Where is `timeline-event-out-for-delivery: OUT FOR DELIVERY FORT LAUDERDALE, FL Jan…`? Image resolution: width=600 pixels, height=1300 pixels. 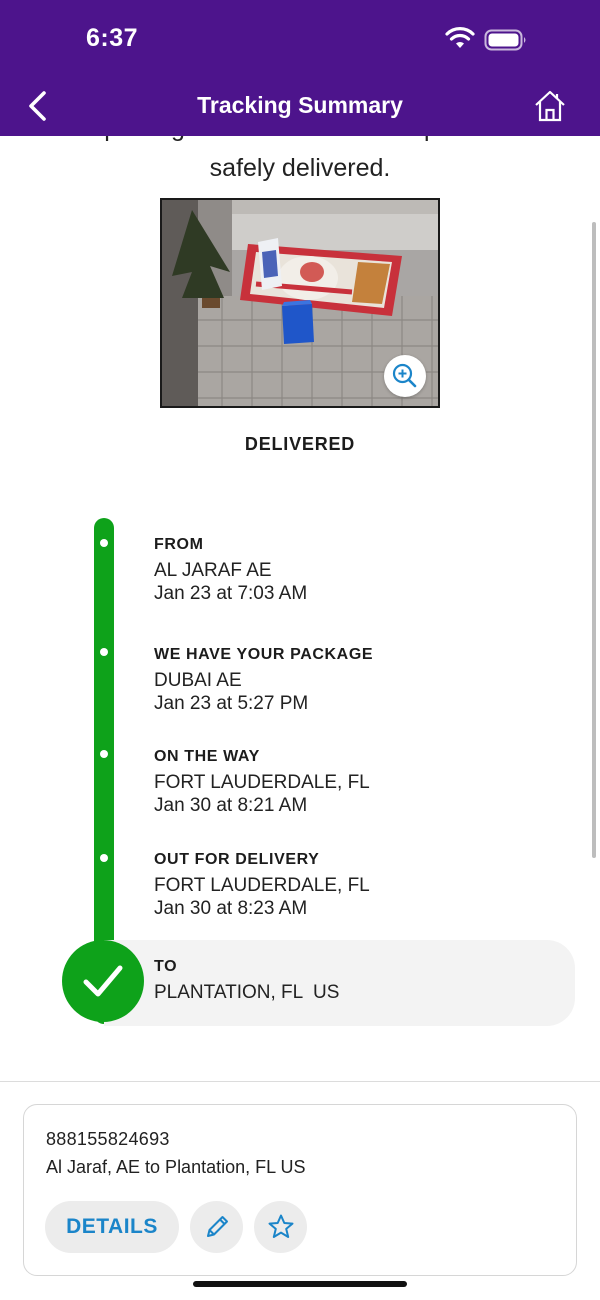
timeline-event-out-for-delivery: OUT FOR DELIVERY FORT LAUDERDALE, FL Jan… is located at coordinates (364, 885).